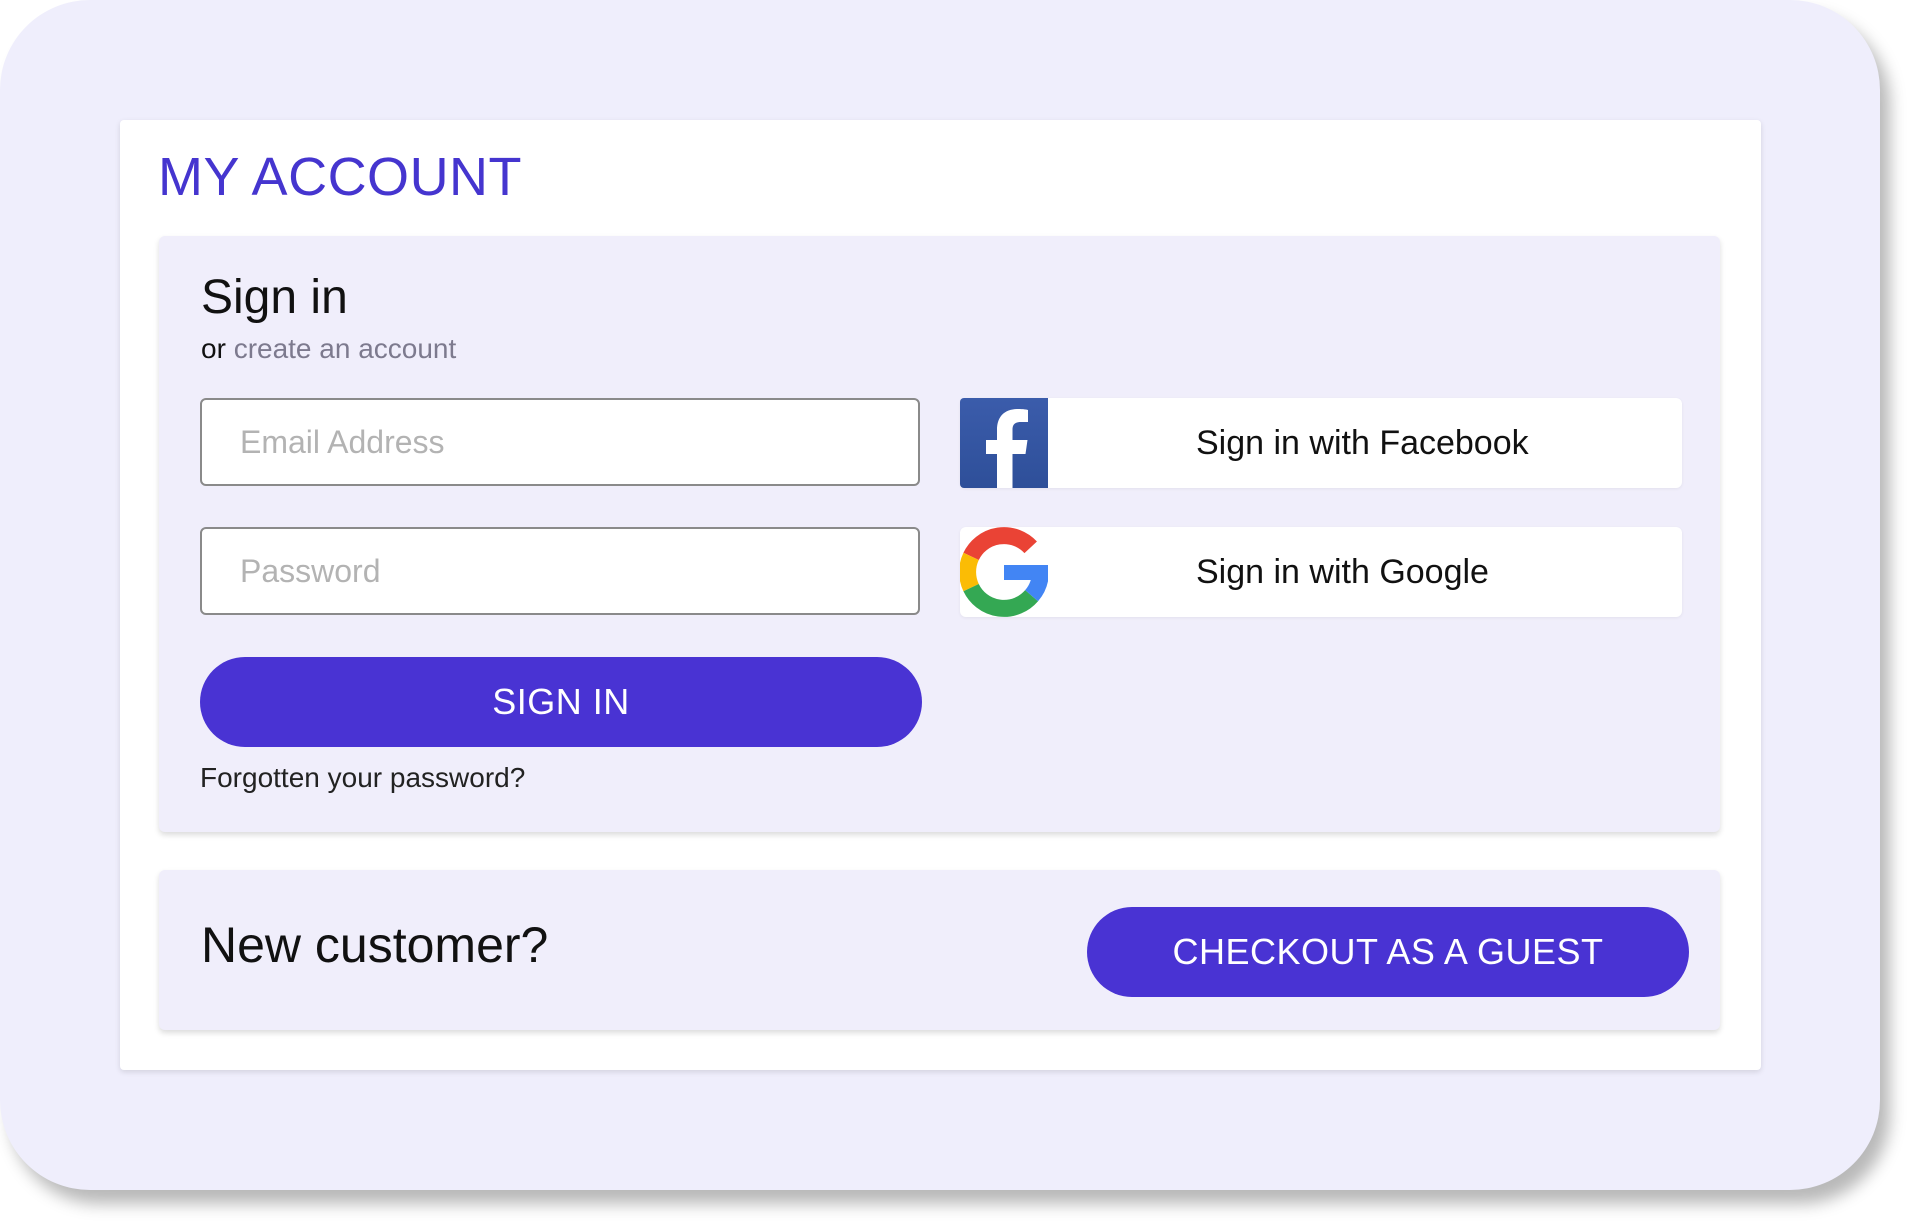  I want to click on new-customer-heading: New customer?, so click(375, 945).